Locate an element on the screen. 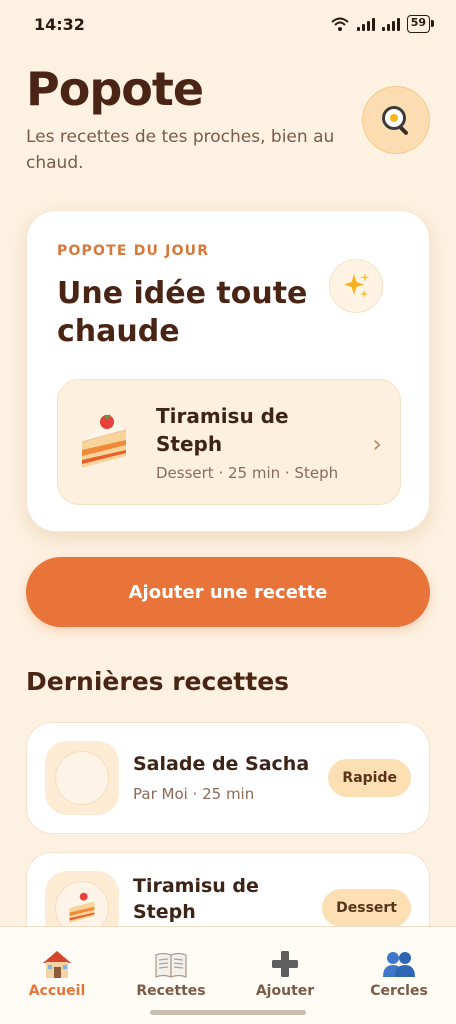 This screenshot has height=1024, width=456. recipe-name: Salade de Sacha is located at coordinates (221, 764).